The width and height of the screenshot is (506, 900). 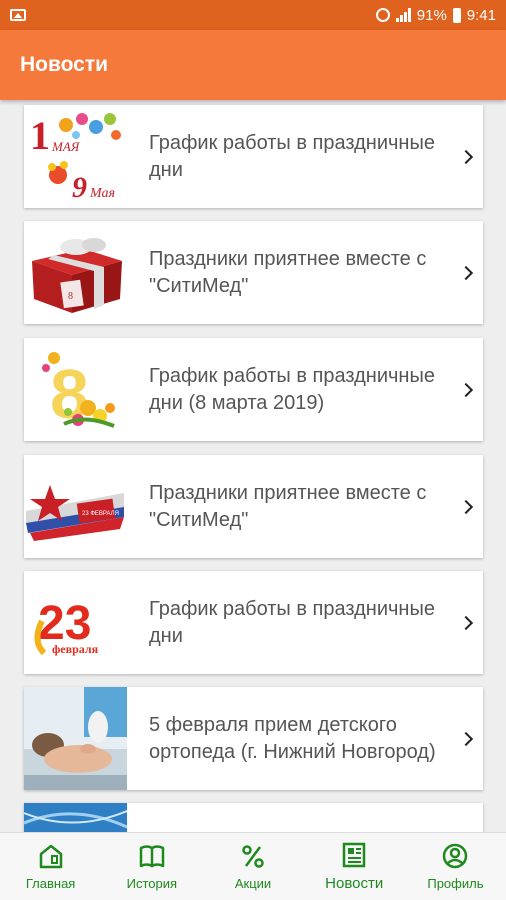 What do you see at coordinates (354, 855) in the screenshot?
I see `newspaper-icon` at bounding box center [354, 855].